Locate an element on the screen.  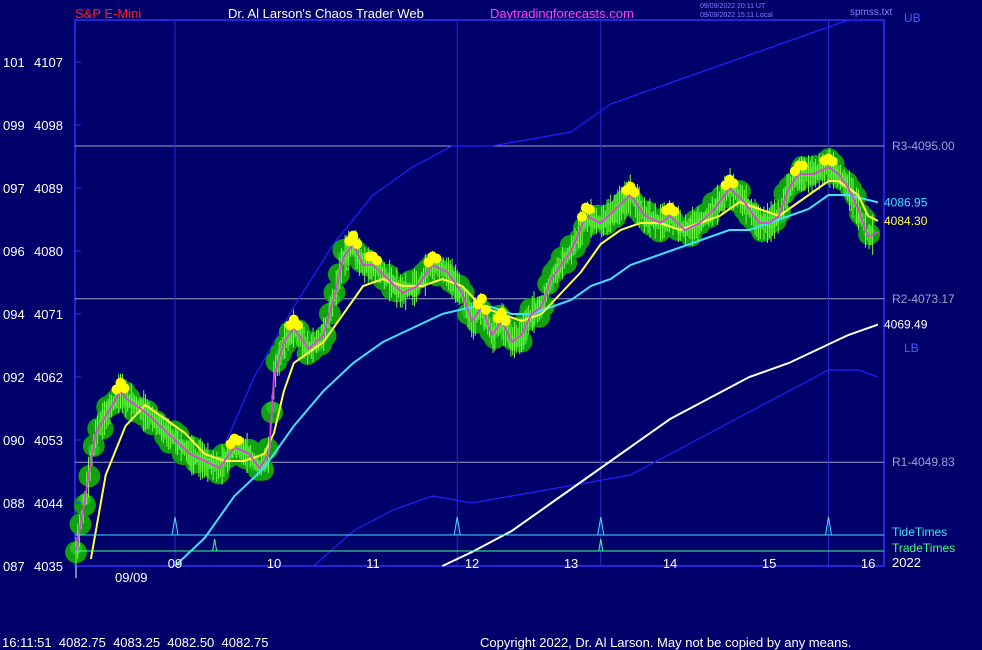
level-label-2: R2-4073.17 is located at coordinates (923, 299).